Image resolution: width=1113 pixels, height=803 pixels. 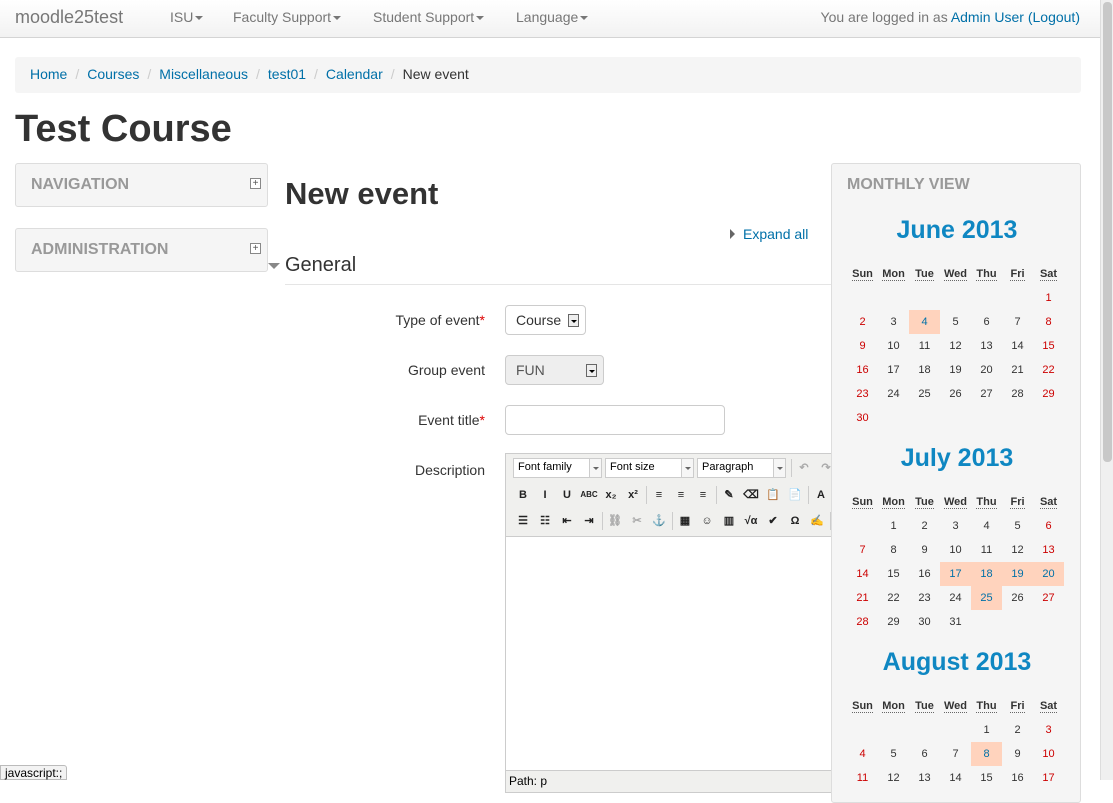 I want to click on breadcrumb-miscellaneous: Miscellaneous, so click(x=203, y=74).